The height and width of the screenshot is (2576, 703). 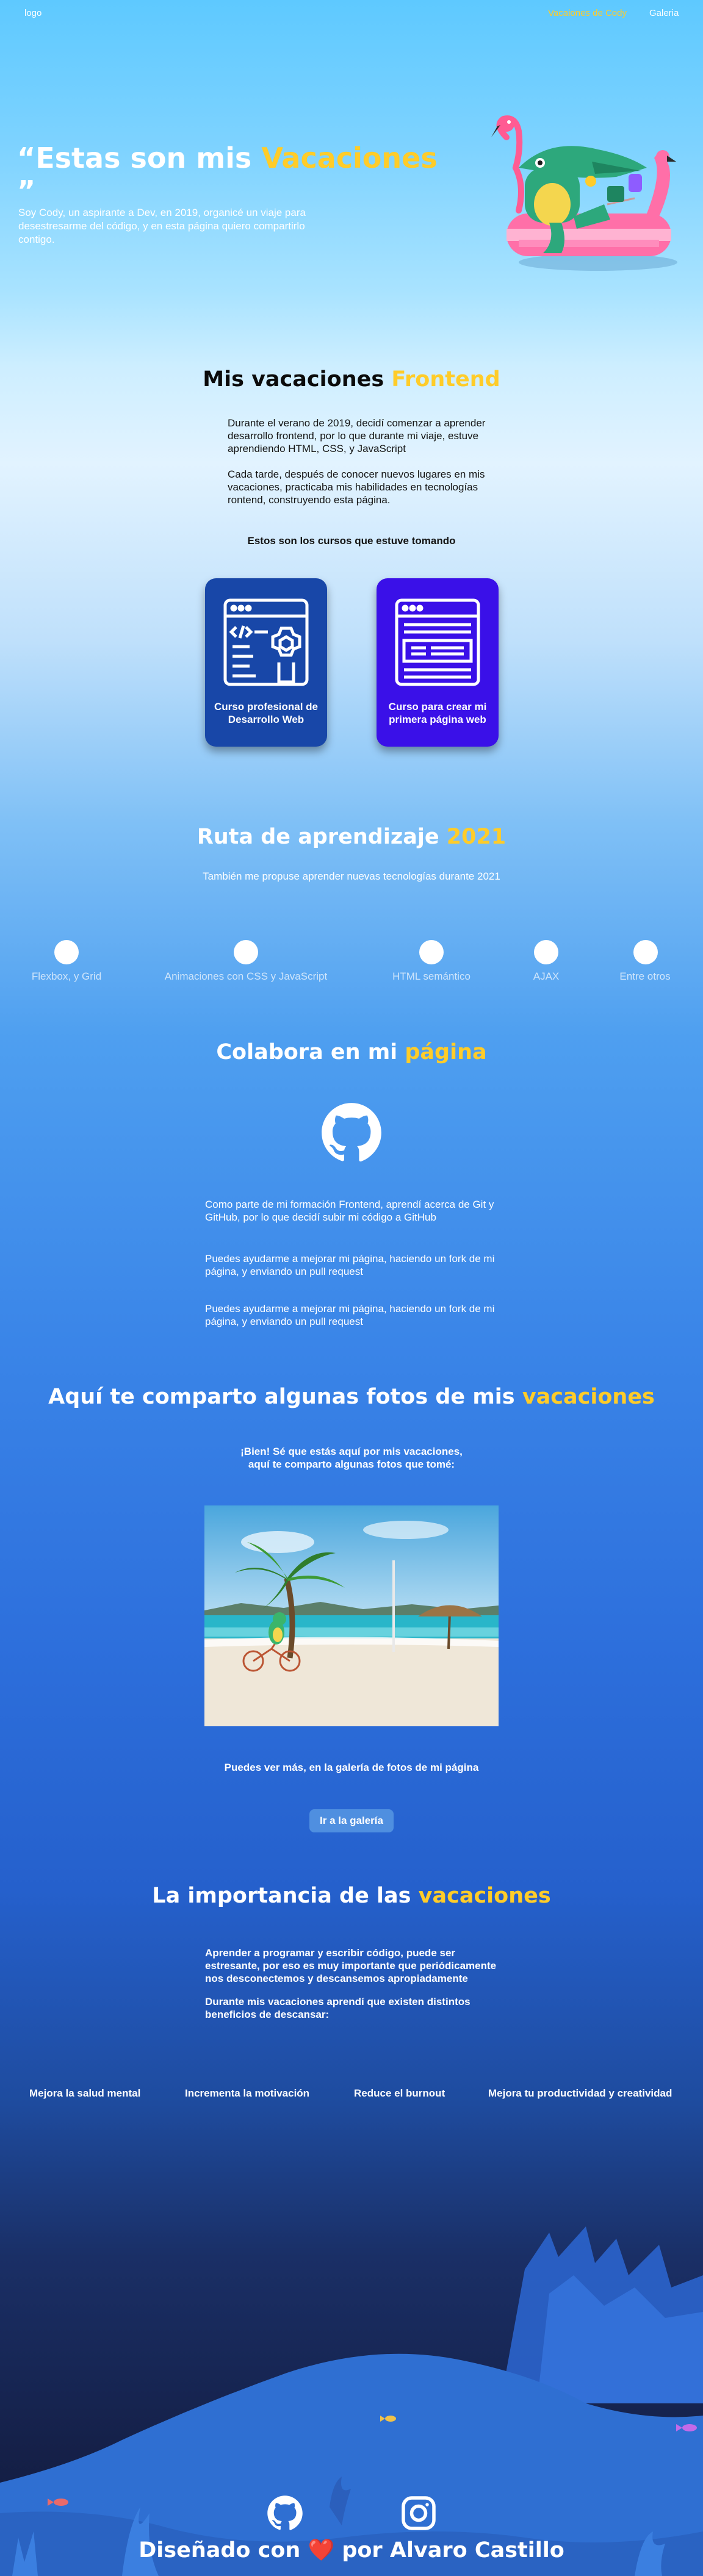 I want to click on nav-link-vacaciones: Vacaiones de Cody, so click(x=587, y=13).